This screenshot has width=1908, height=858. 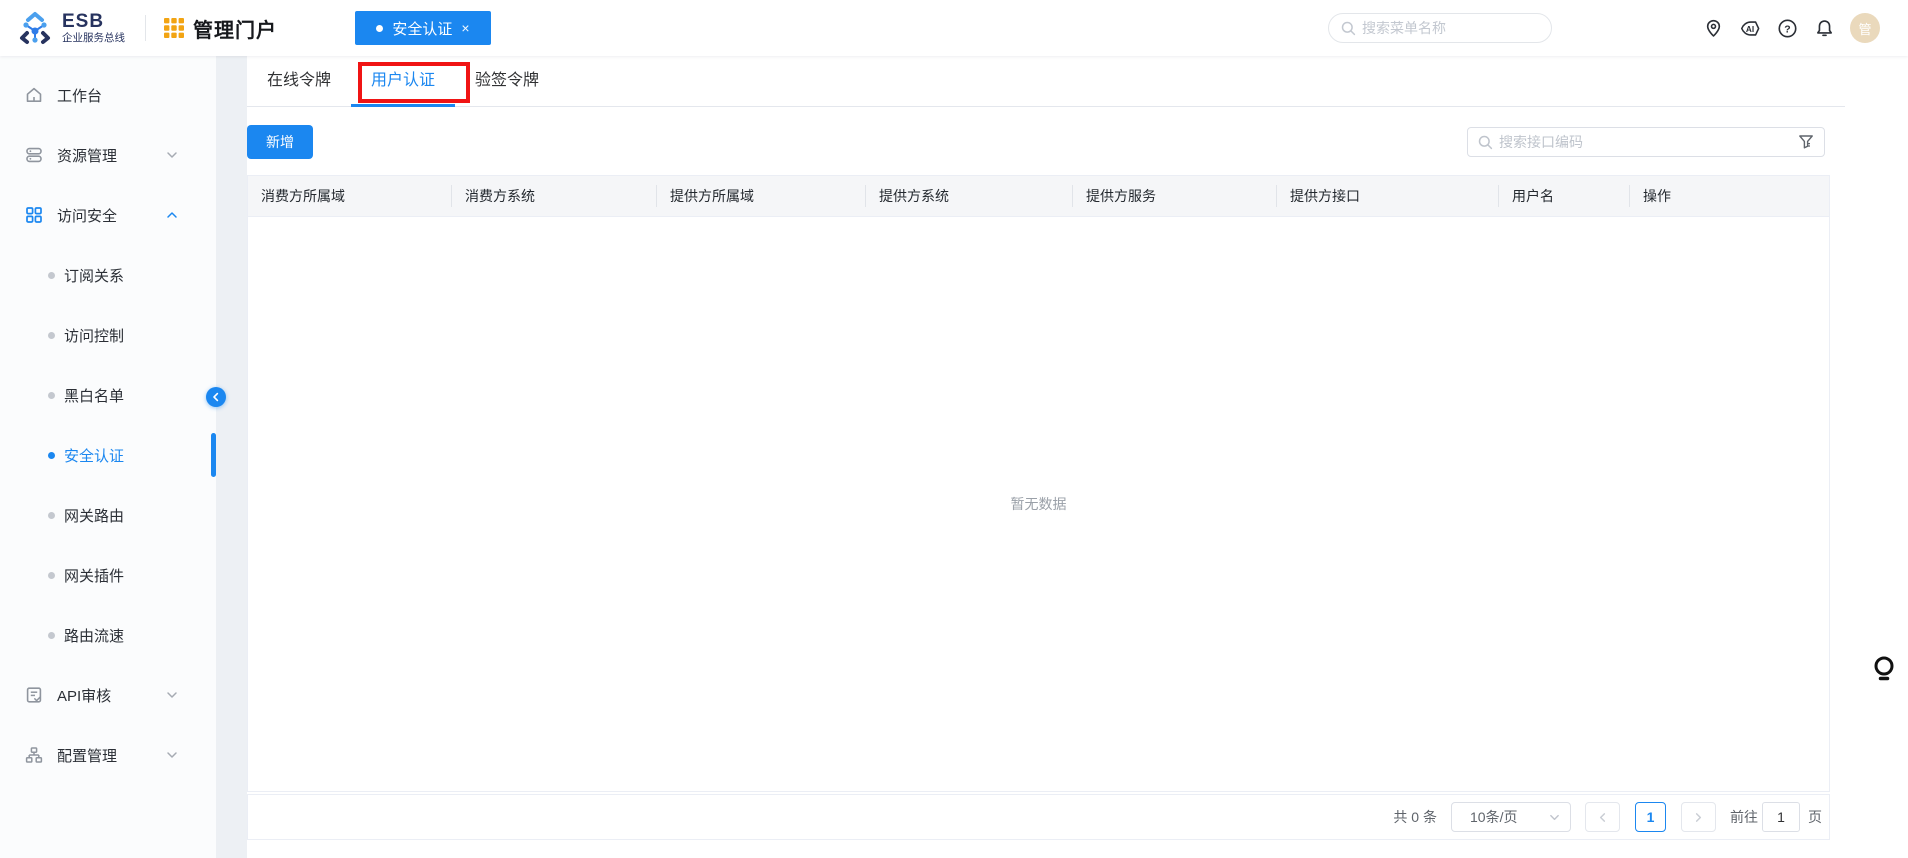 I want to click on portal-grid-icon, so click(x=174, y=28).